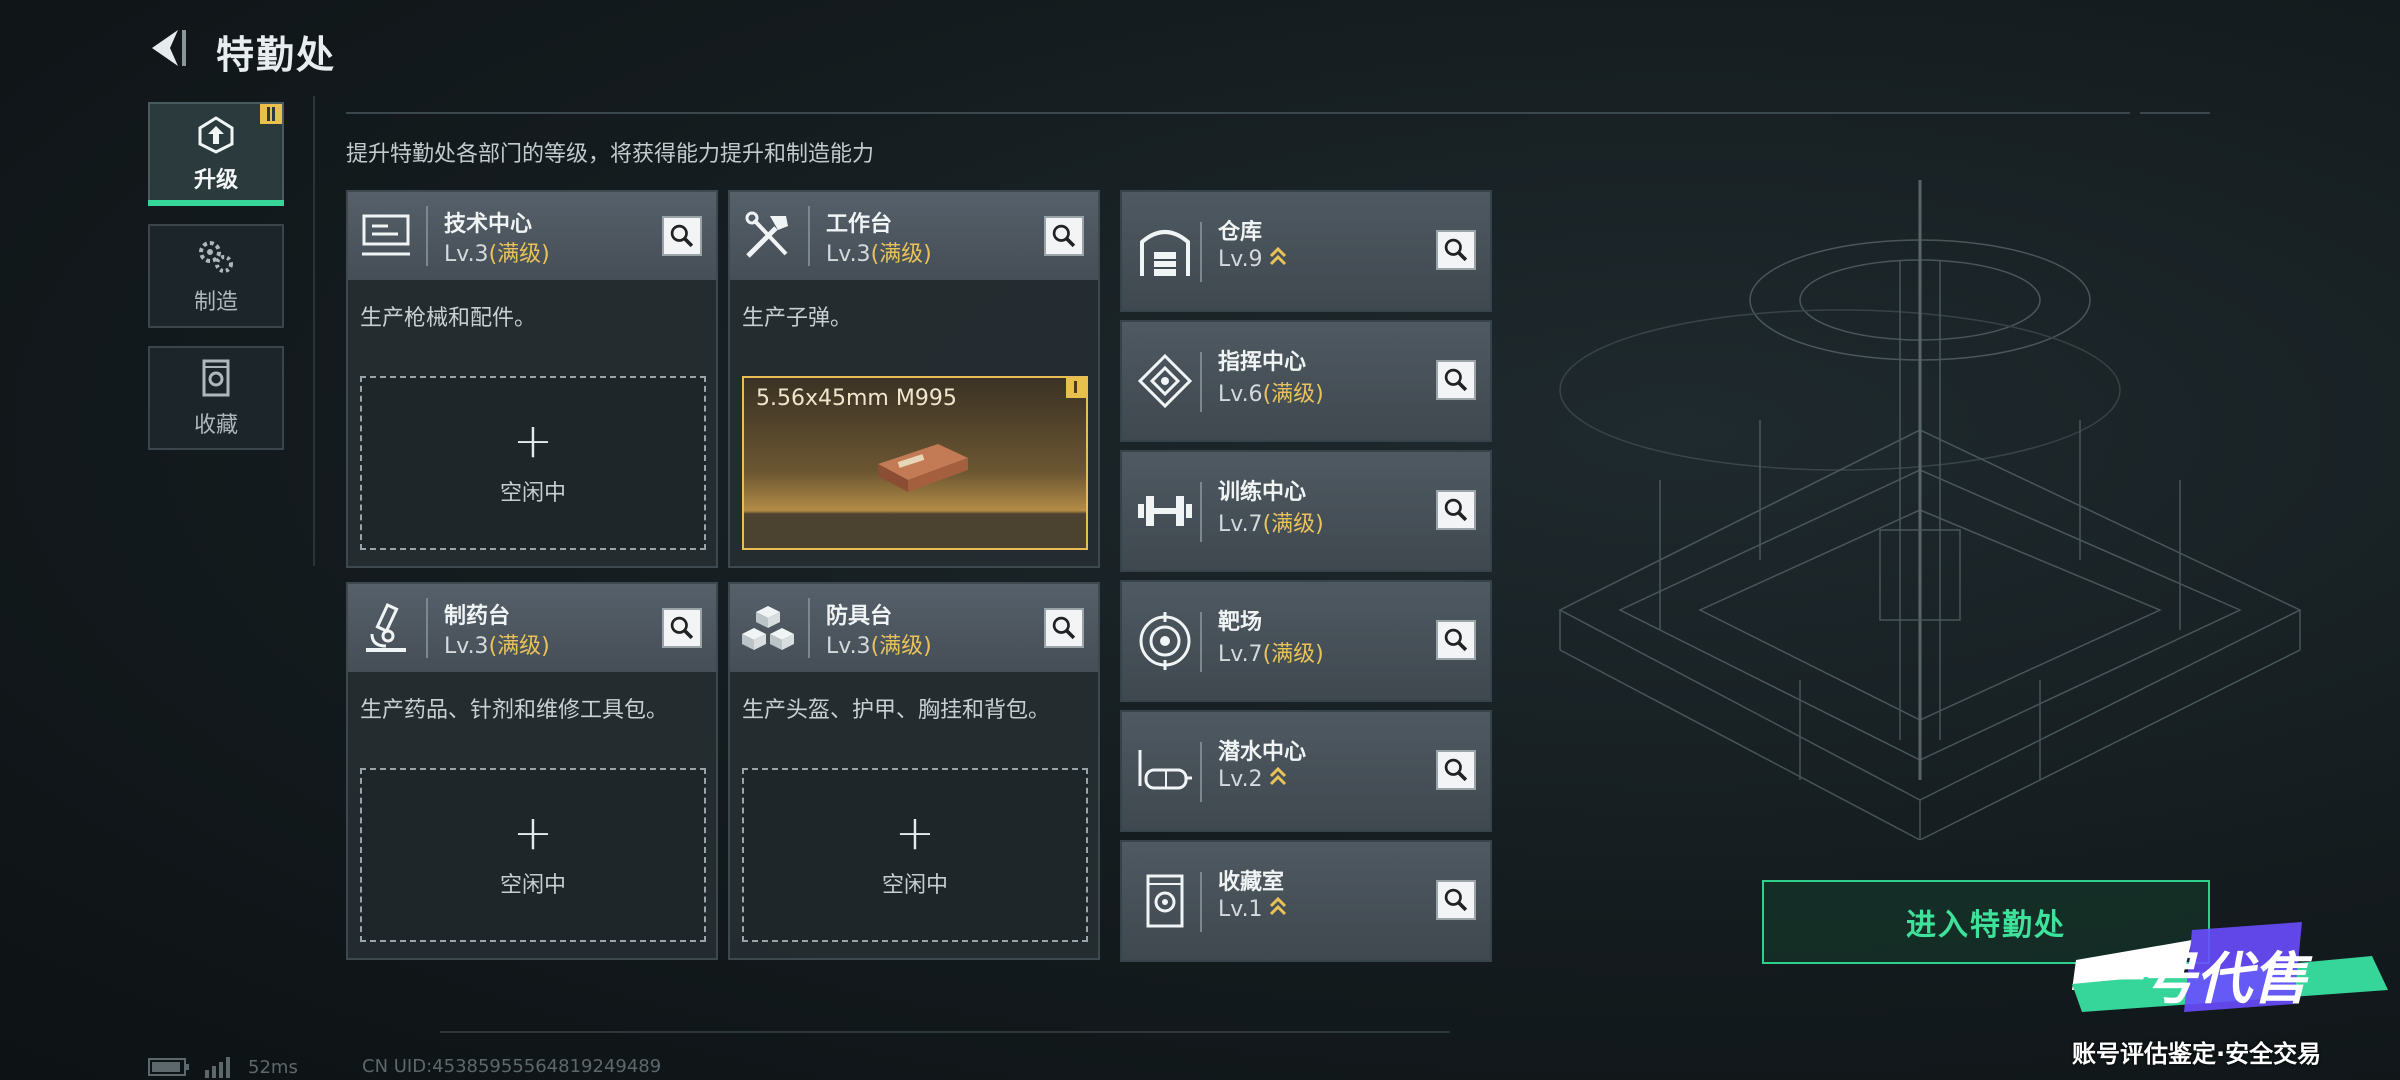 This screenshot has width=2400, height=1080. I want to click on page-title: 特勤处, so click(276, 55).